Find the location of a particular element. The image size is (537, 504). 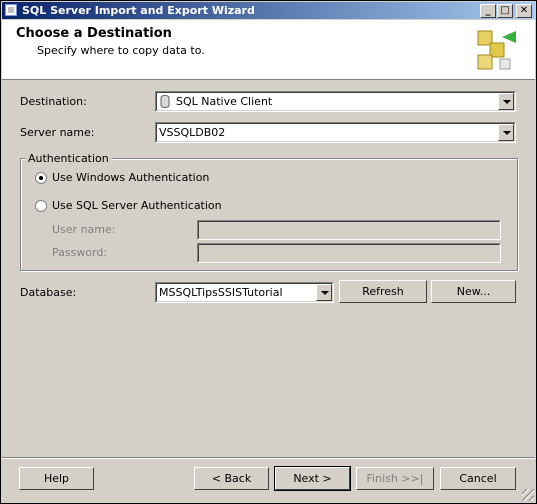

back-button: < Back is located at coordinates (231, 478).